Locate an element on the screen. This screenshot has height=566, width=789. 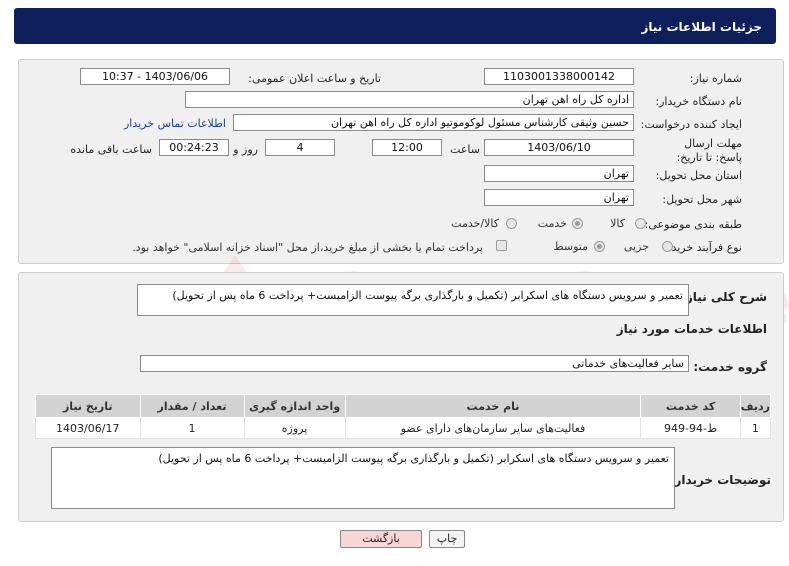
col-header-unit: واحد اندازه گیری is located at coordinates (294, 406).